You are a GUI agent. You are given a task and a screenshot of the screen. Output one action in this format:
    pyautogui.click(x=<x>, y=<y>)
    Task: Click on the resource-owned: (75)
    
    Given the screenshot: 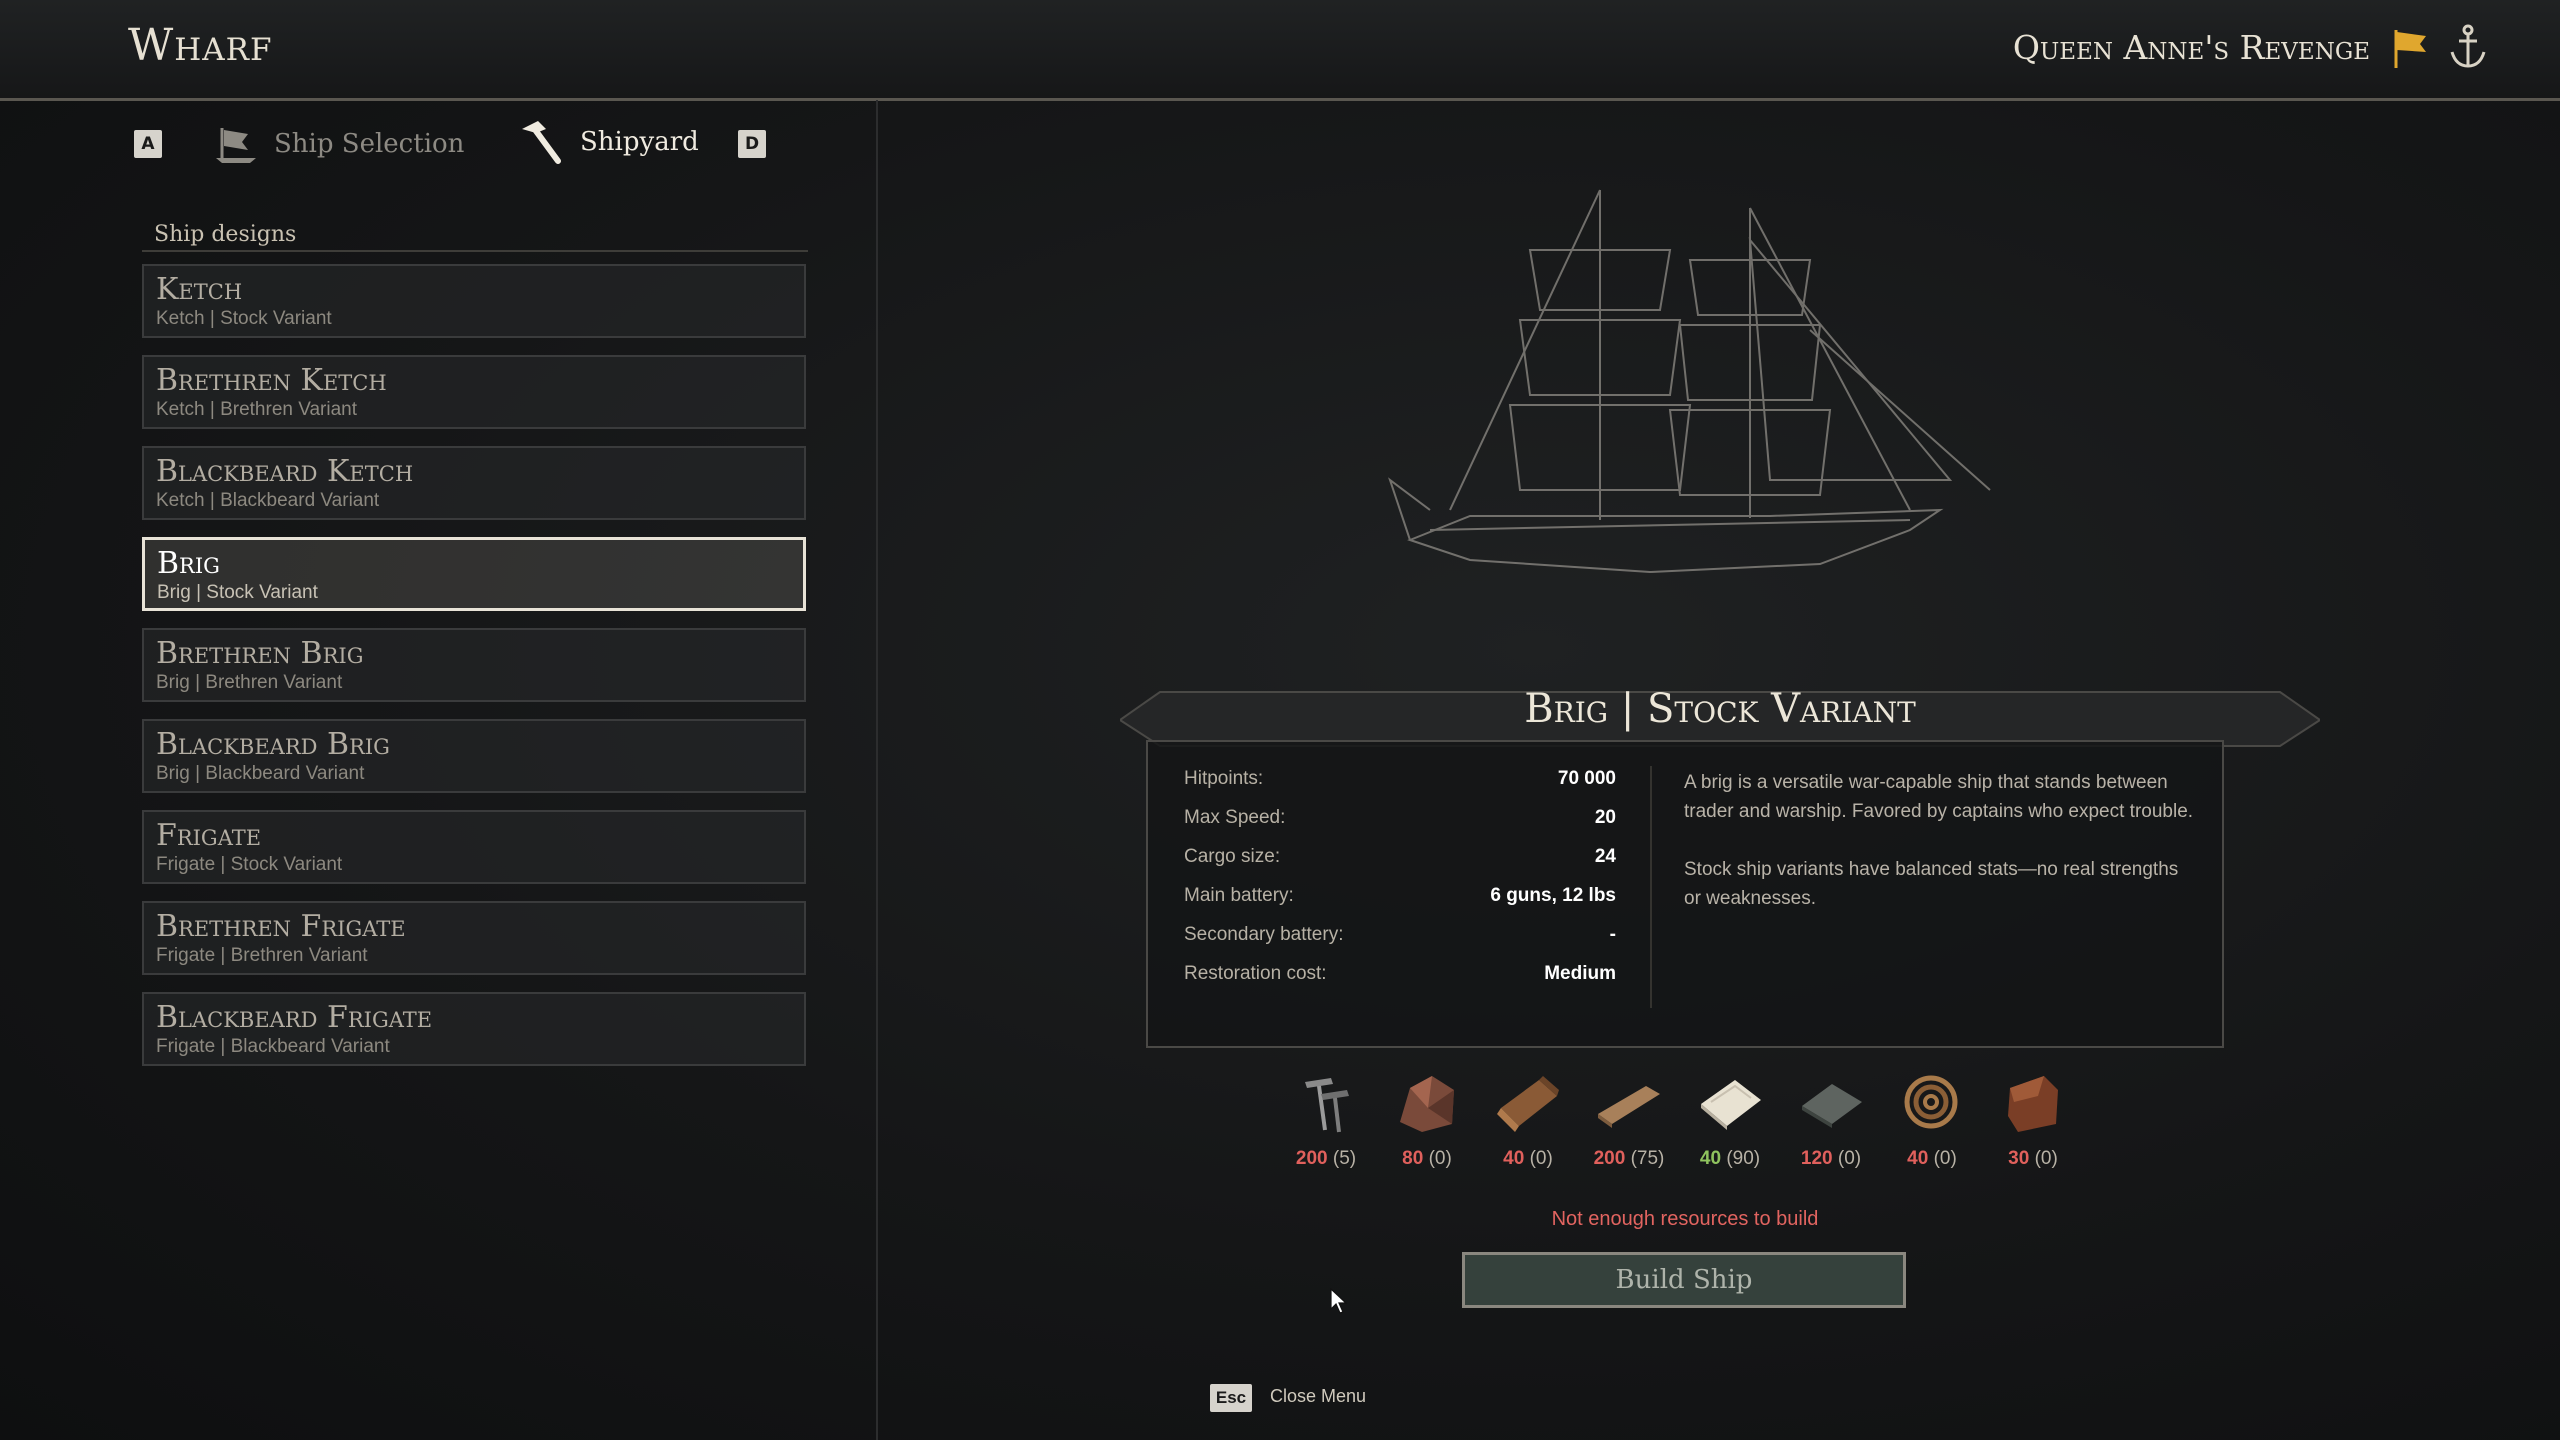 What is the action you would take?
    pyautogui.click(x=1647, y=1158)
    